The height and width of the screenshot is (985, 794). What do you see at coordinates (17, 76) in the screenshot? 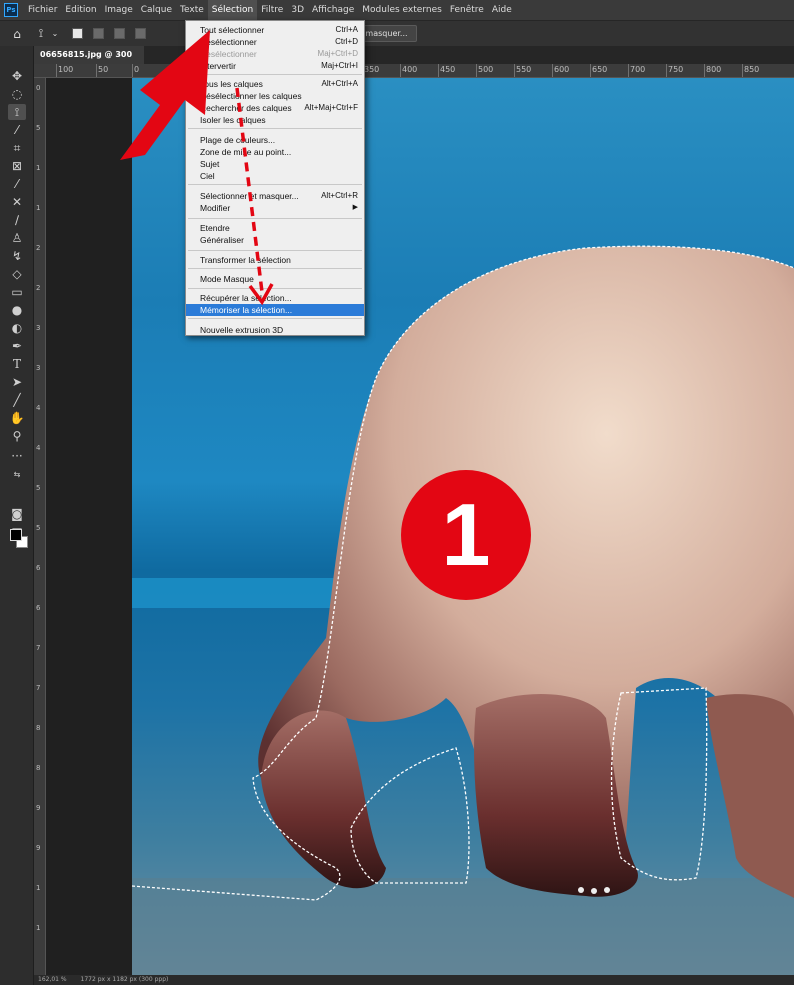
I see `move-tool-icon: ✥` at bounding box center [17, 76].